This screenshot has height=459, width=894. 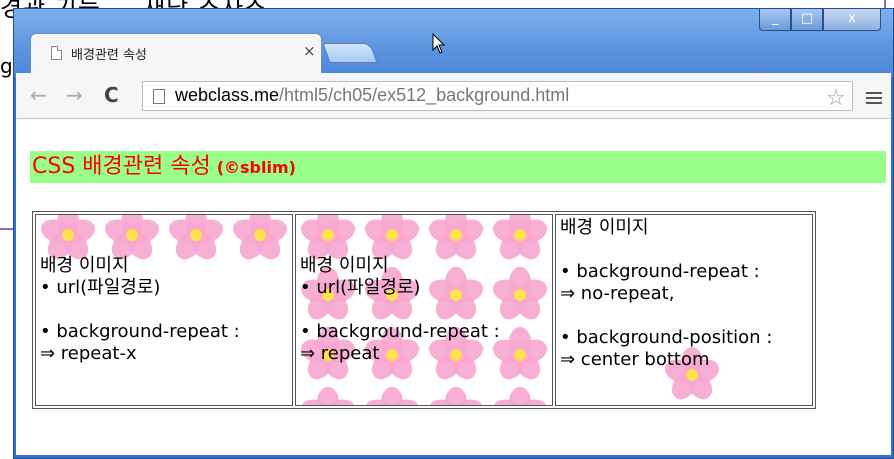 I want to click on tab-active: 배경관련 속성 ×, so click(x=176, y=53).